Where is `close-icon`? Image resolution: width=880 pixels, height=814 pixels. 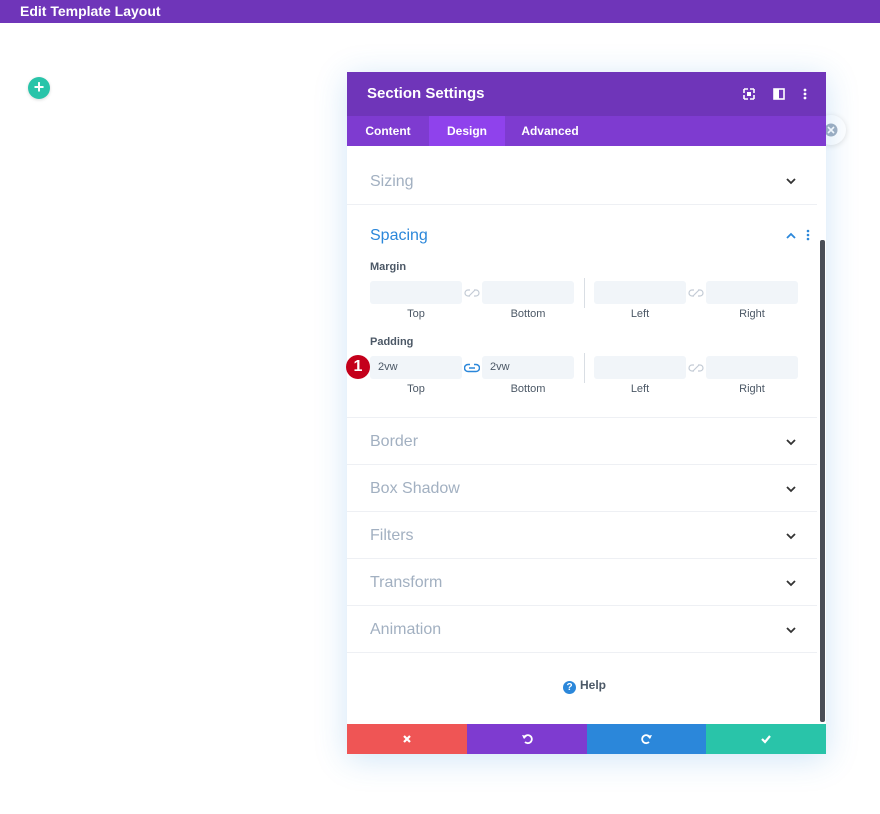
close-icon is located at coordinates (407, 739).